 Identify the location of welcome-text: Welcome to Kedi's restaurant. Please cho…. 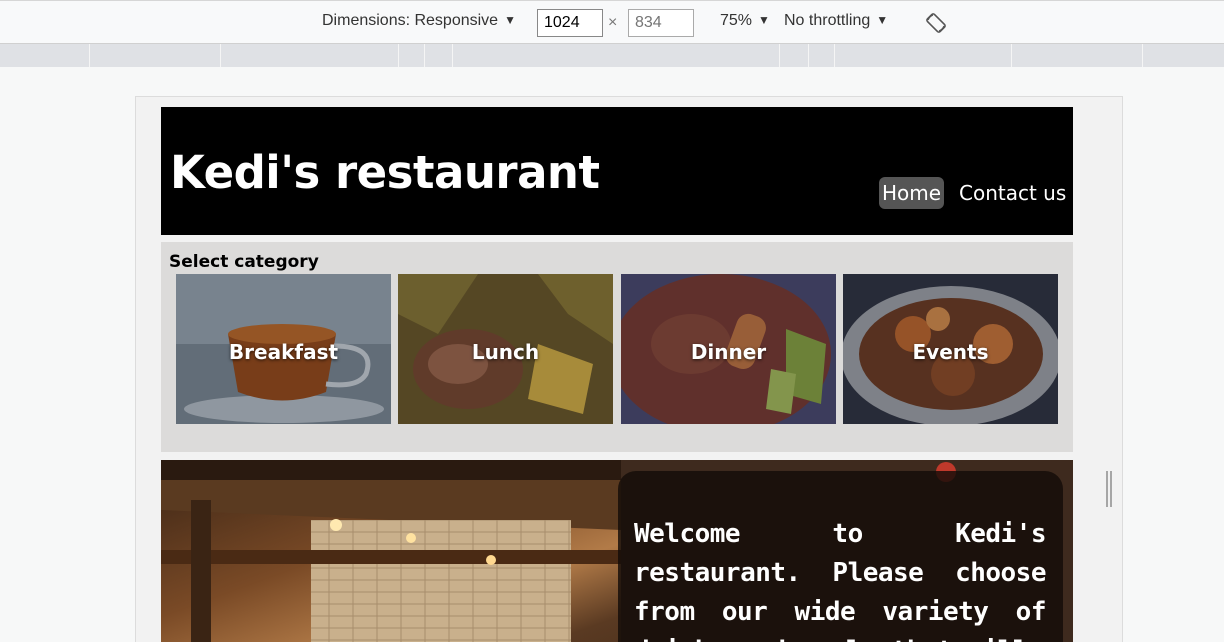
(840, 580).